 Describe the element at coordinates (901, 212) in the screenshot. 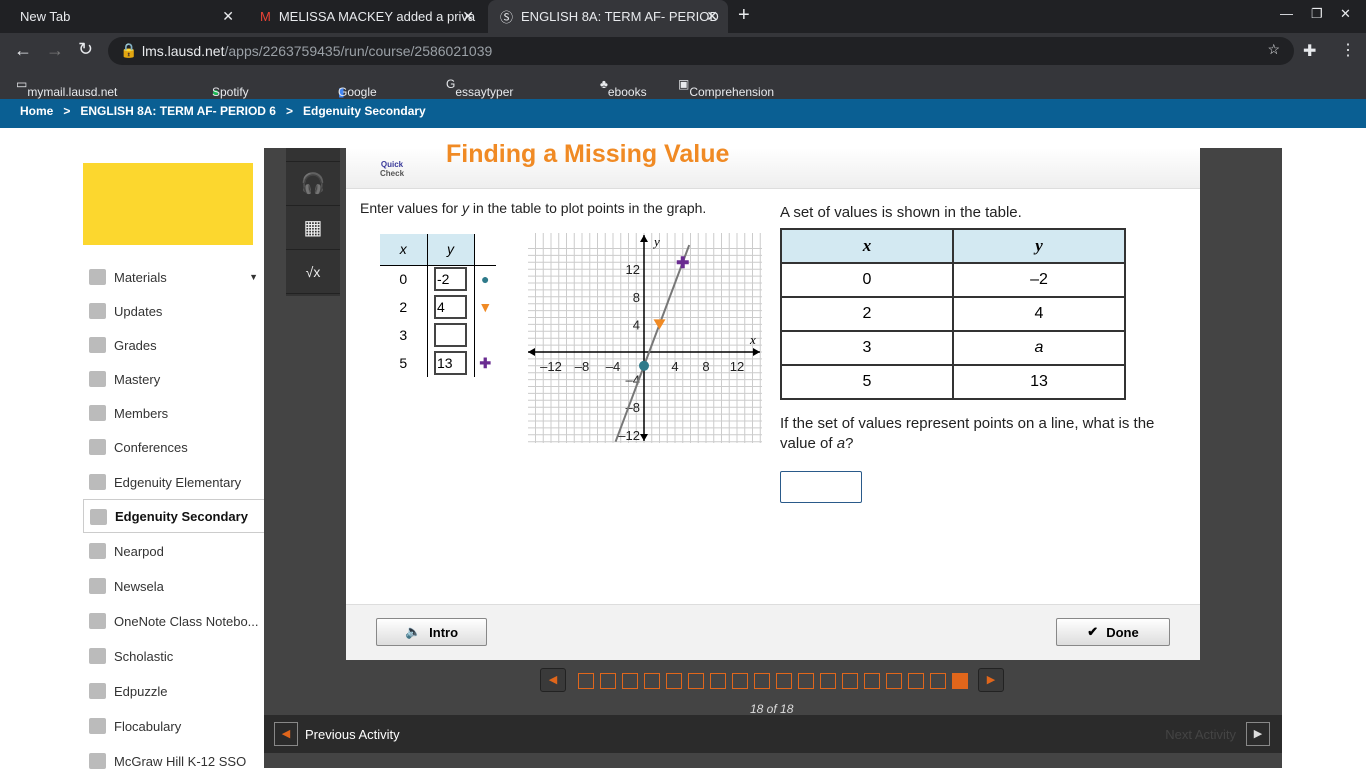

I see `prompt-text: A set of values is shown in the table.` at that location.